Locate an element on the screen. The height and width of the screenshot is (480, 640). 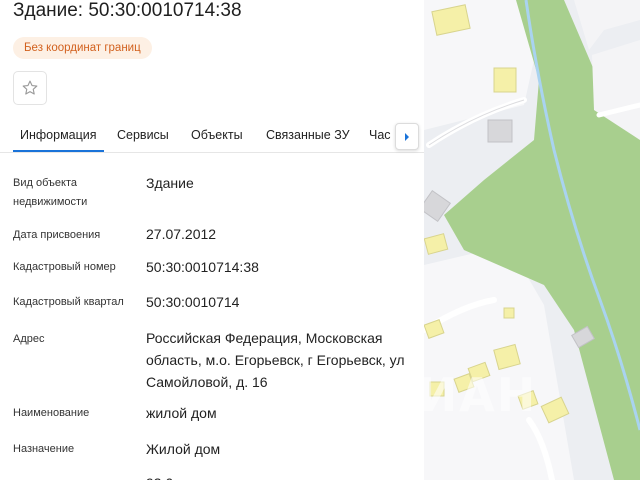
tab-information: Информация is located at coordinates (58, 140).